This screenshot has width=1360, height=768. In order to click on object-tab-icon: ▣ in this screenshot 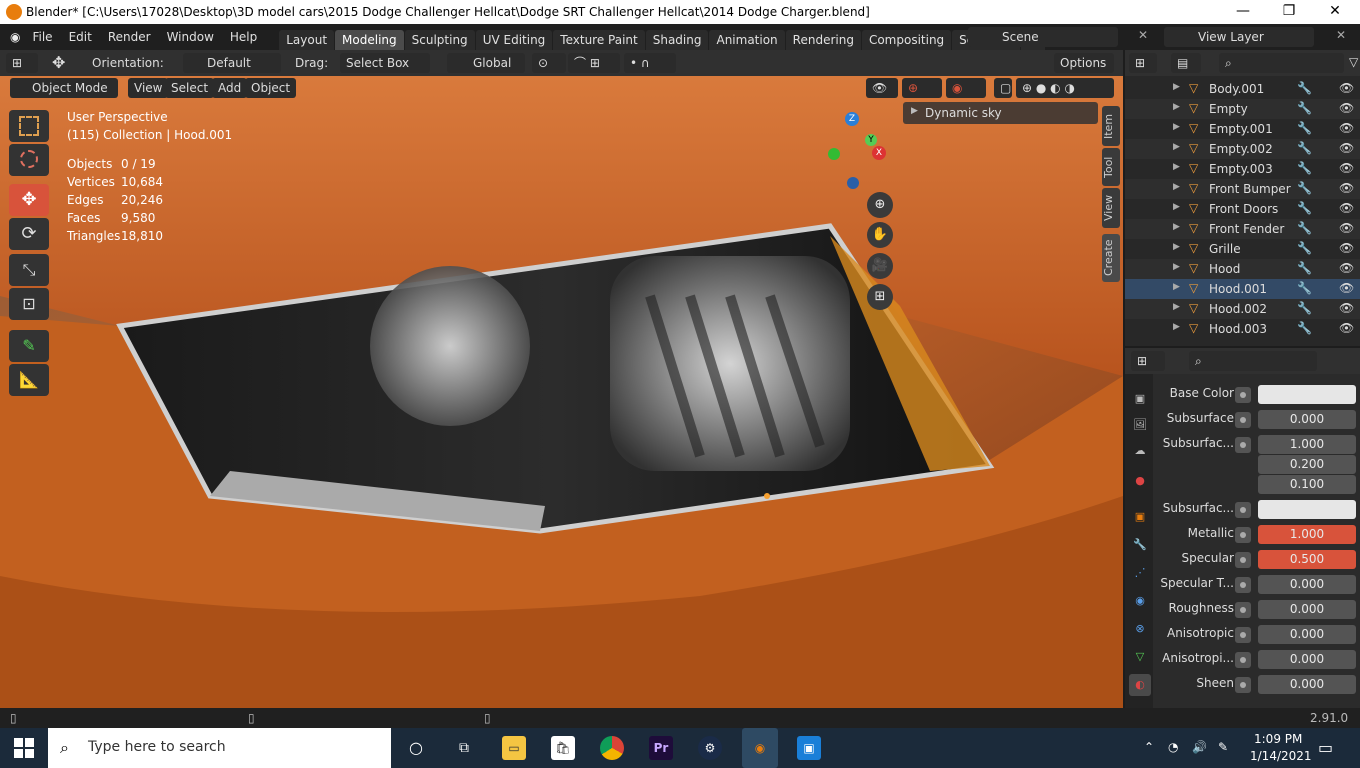, I will do `click(1140, 517)`.